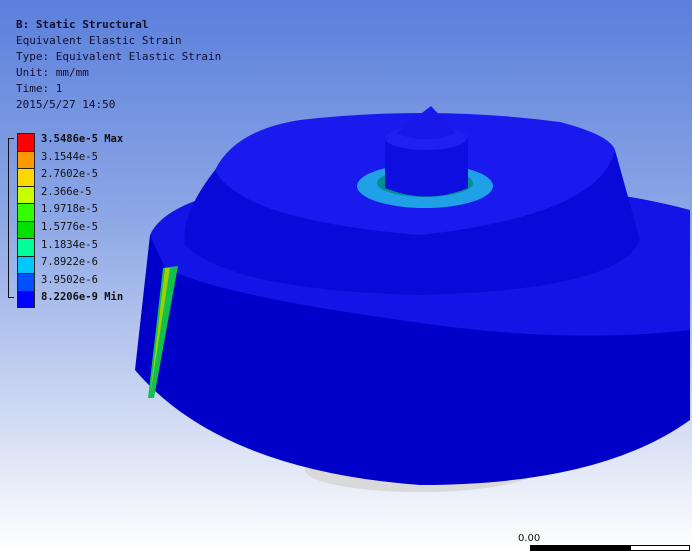 This screenshot has width=692, height=551. What do you see at coordinates (660, 548) in the screenshot?
I see `scale-bar-segment` at bounding box center [660, 548].